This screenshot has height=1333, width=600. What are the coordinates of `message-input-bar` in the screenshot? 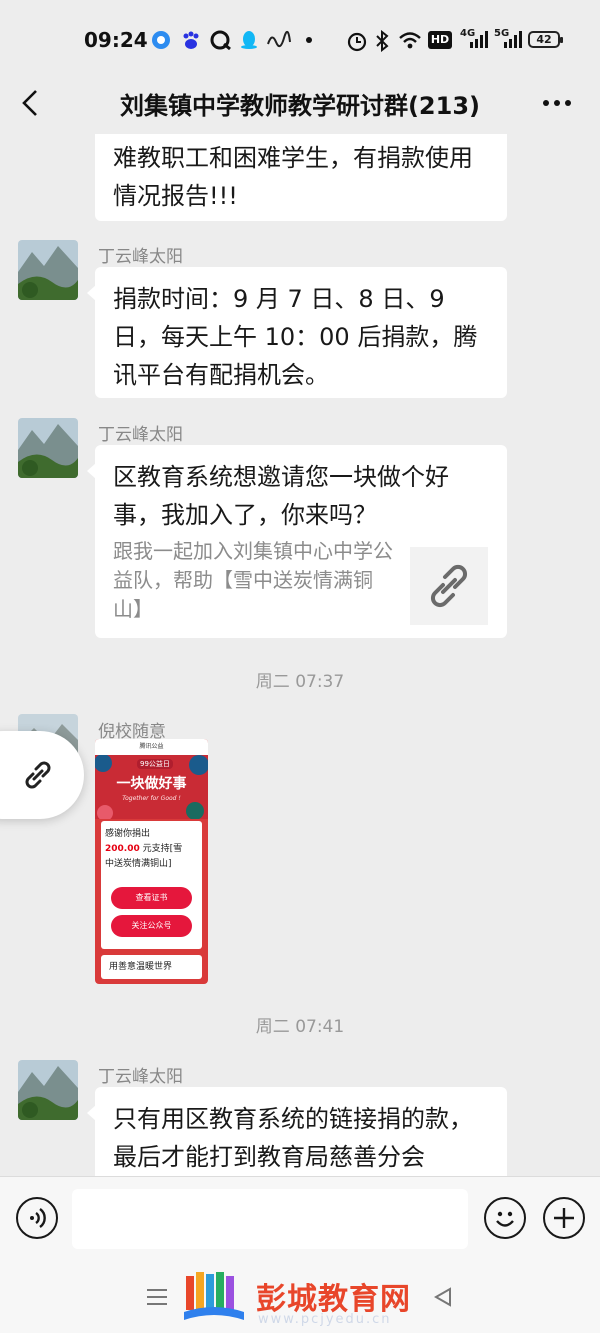 It's located at (300, 1218).